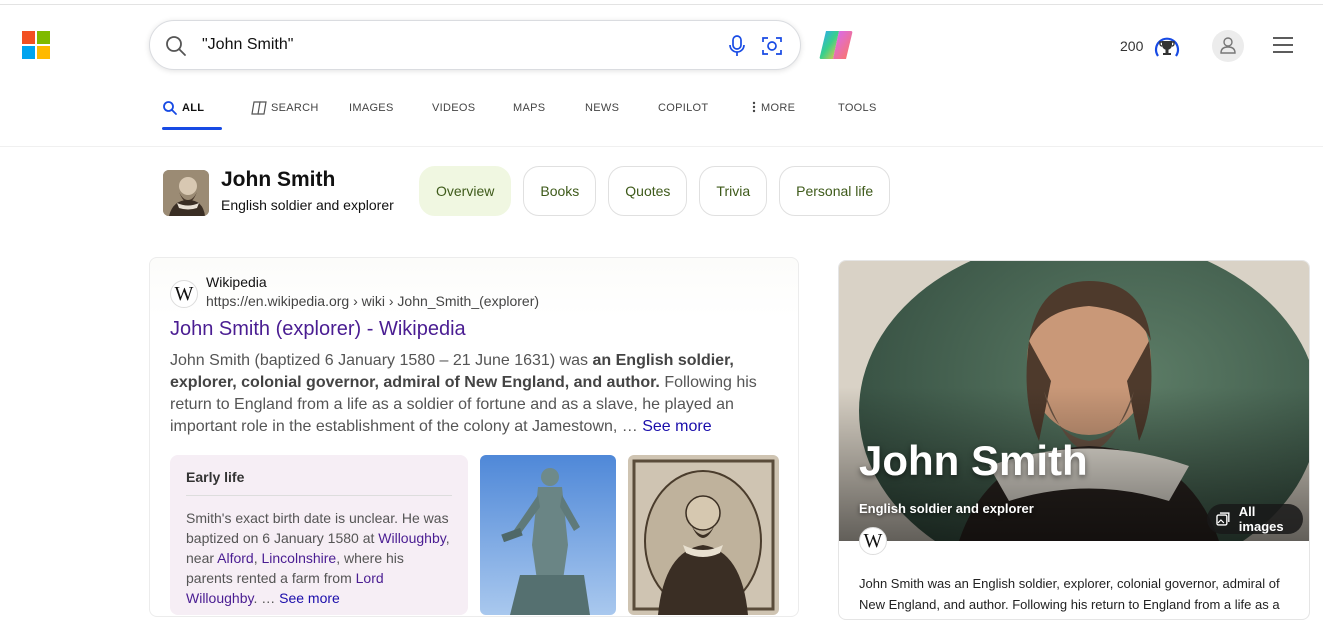  I want to click on tab-copilot: COPILOT, so click(693, 112).